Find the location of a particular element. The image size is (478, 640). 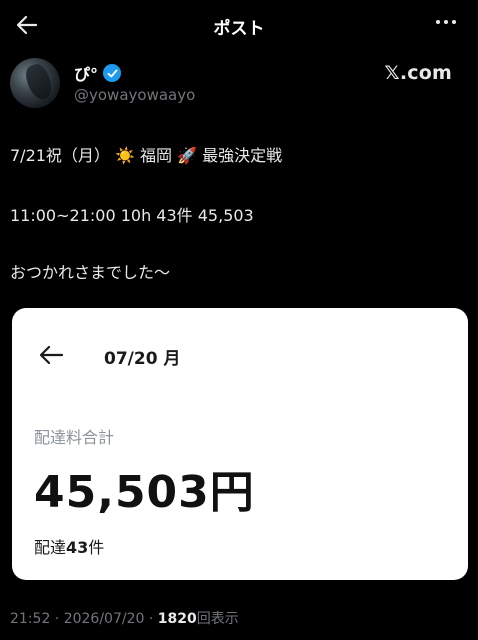

author-name: ぴ° is located at coordinates (98, 73).